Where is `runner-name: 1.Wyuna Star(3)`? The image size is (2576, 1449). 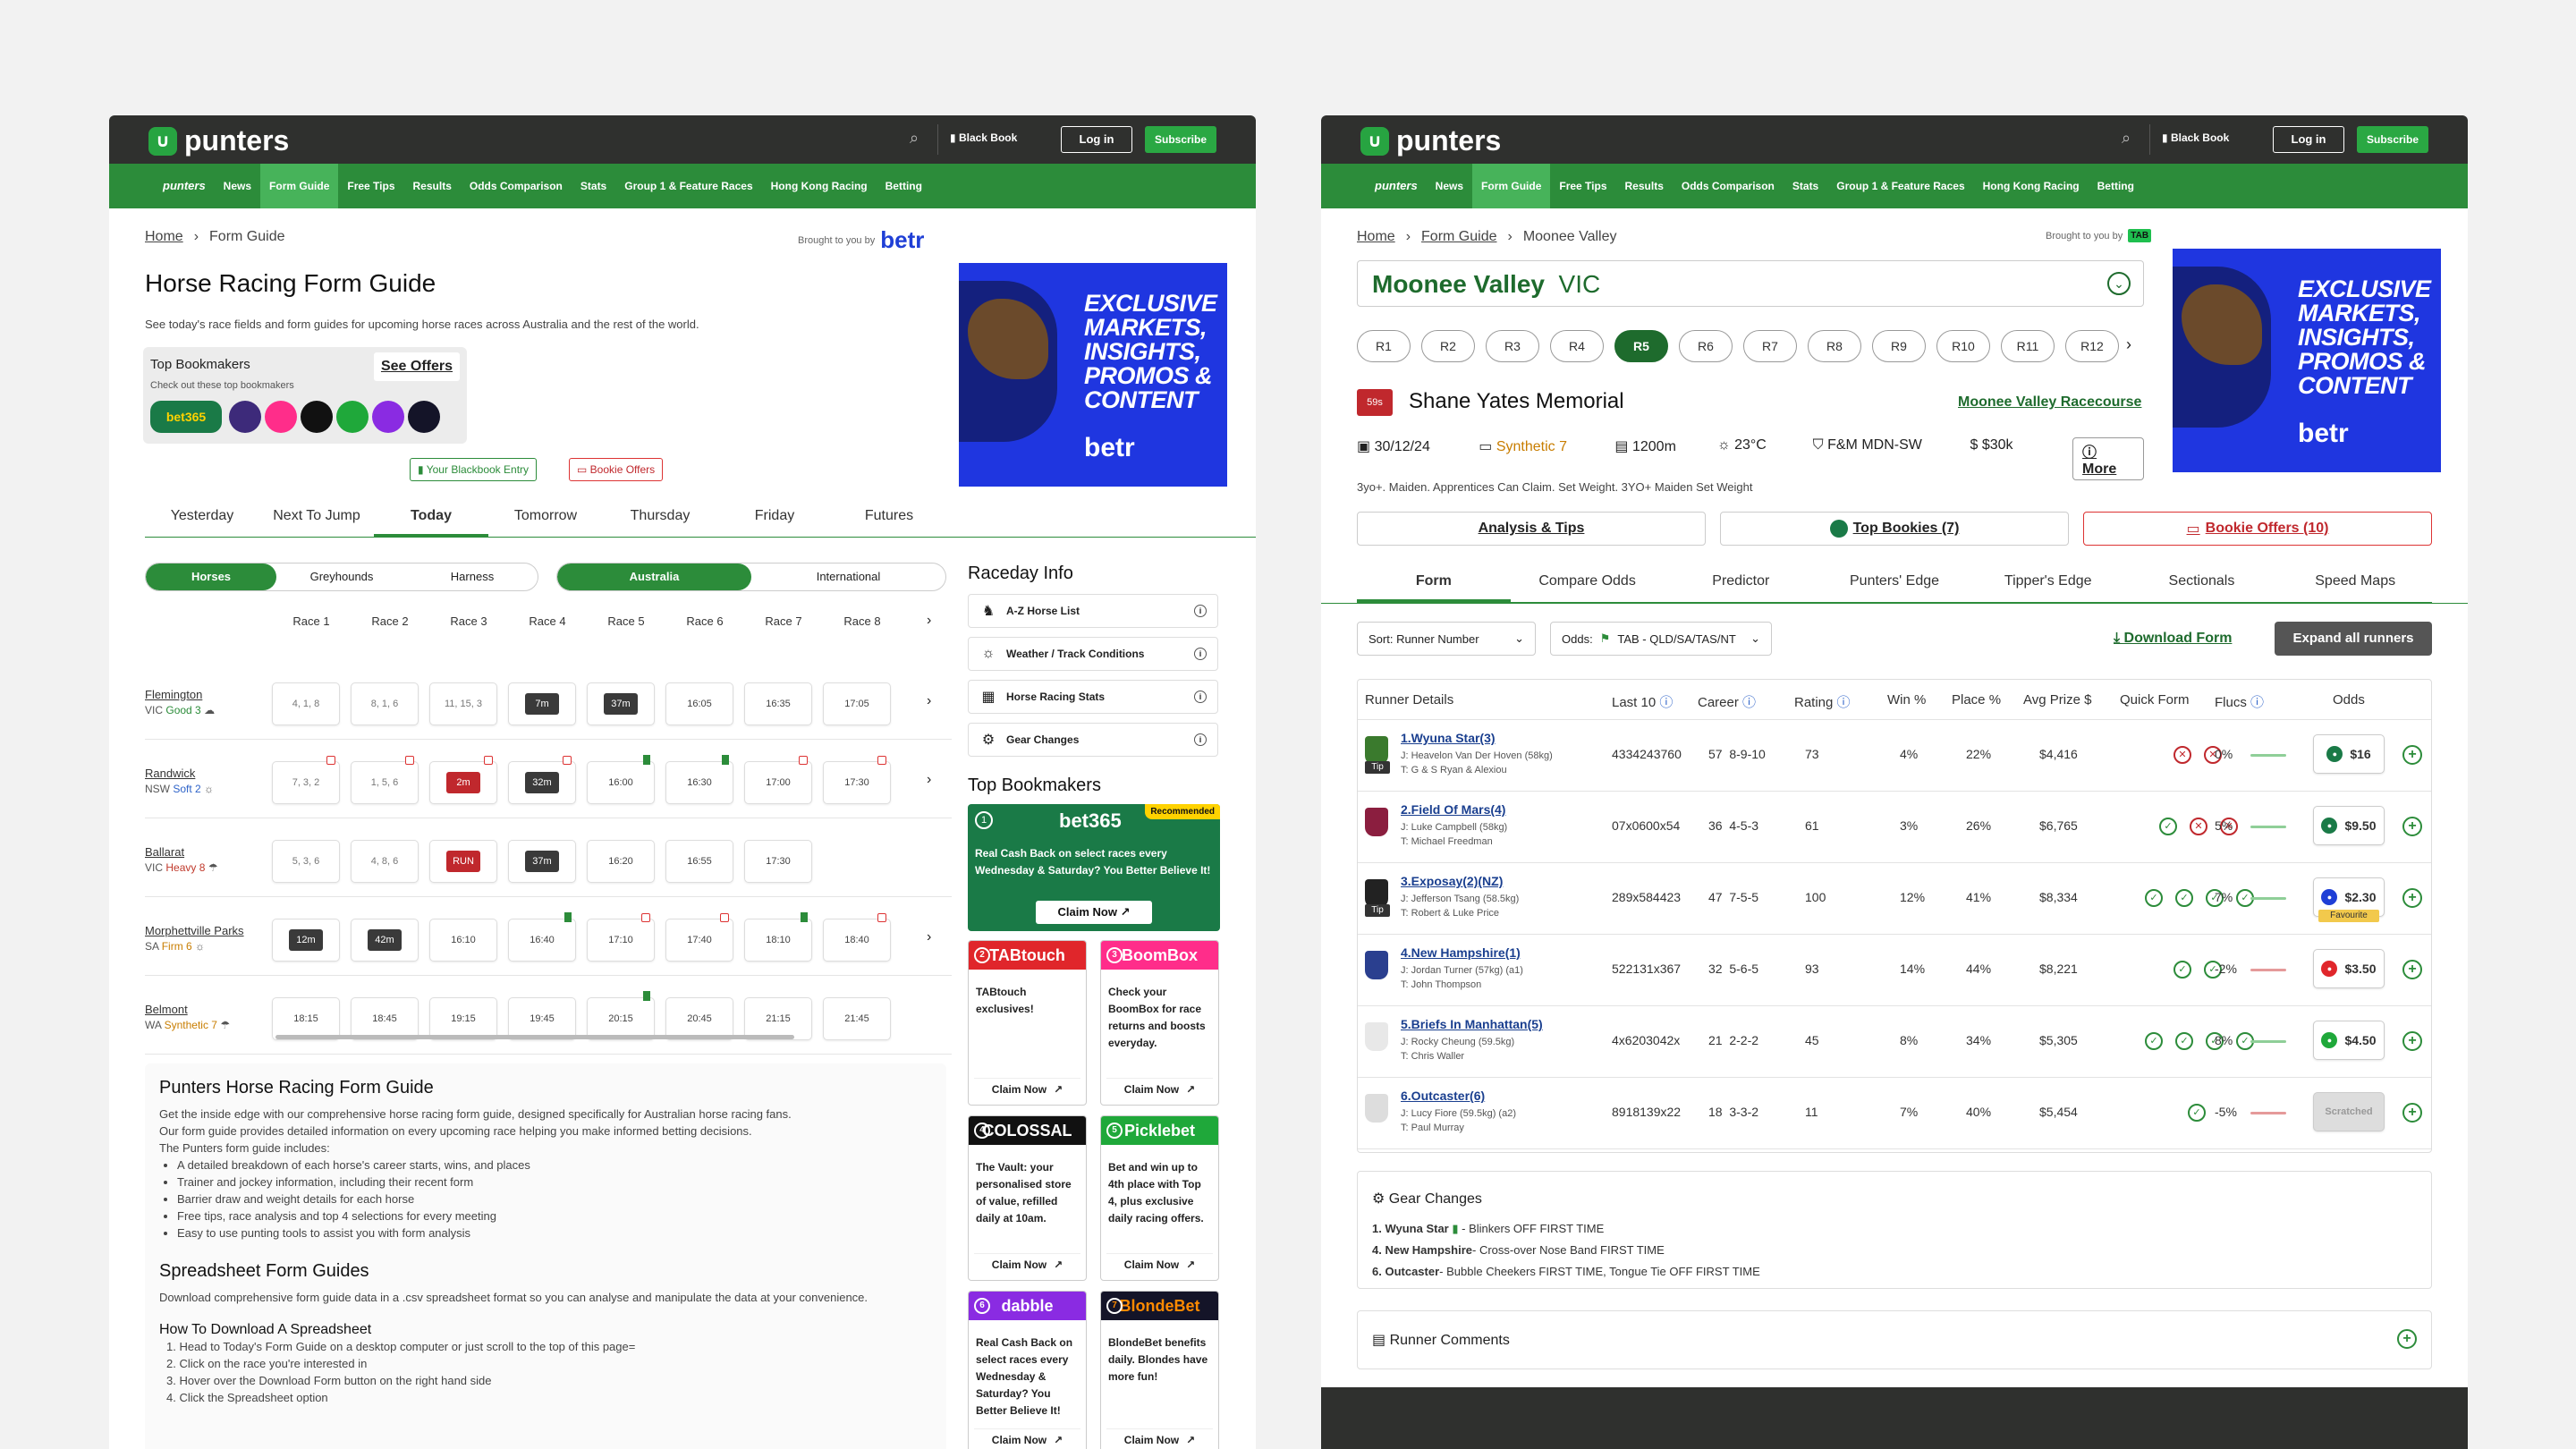 runner-name: 1.Wyuna Star(3) is located at coordinates (1448, 738).